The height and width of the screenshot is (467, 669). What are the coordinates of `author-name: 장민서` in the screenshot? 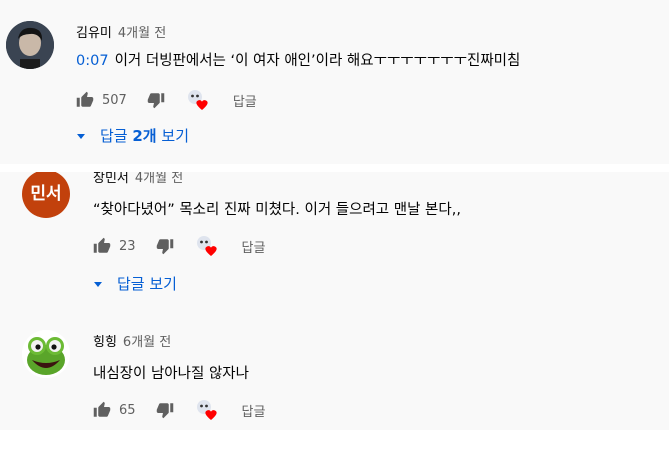 It's located at (111, 179).